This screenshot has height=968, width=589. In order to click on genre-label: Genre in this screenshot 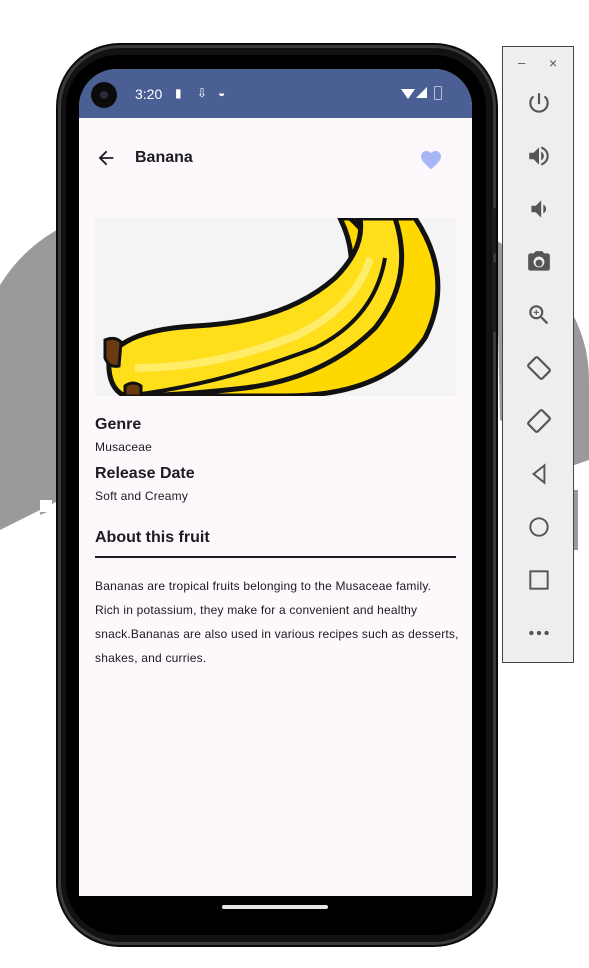, I will do `click(118, 424)`.